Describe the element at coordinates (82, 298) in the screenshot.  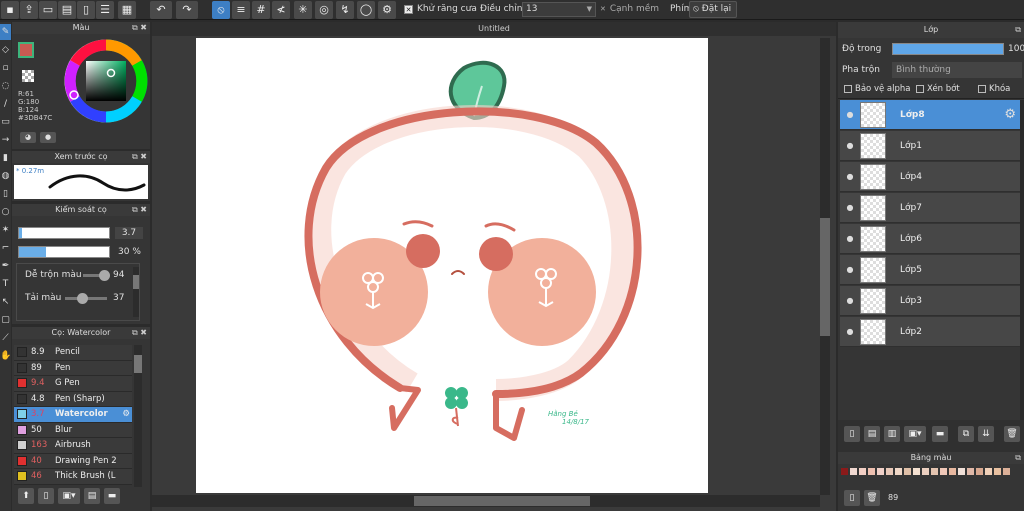
I see `reuse-slider-handle` at that location.